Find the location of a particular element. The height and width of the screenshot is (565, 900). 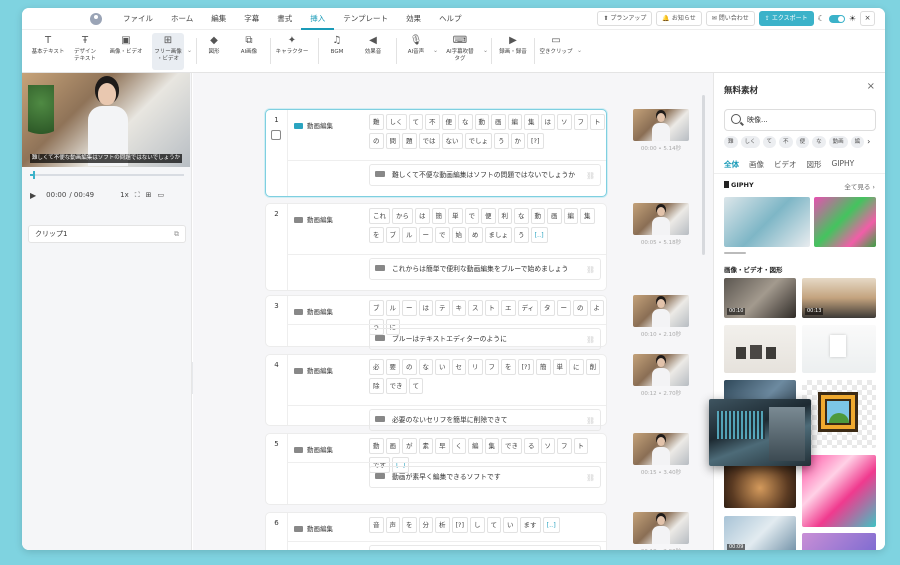

video-preview: 難しくて不便な動画編集はソフトの問題ではないでしょうか is located at coordinates (106, 120).